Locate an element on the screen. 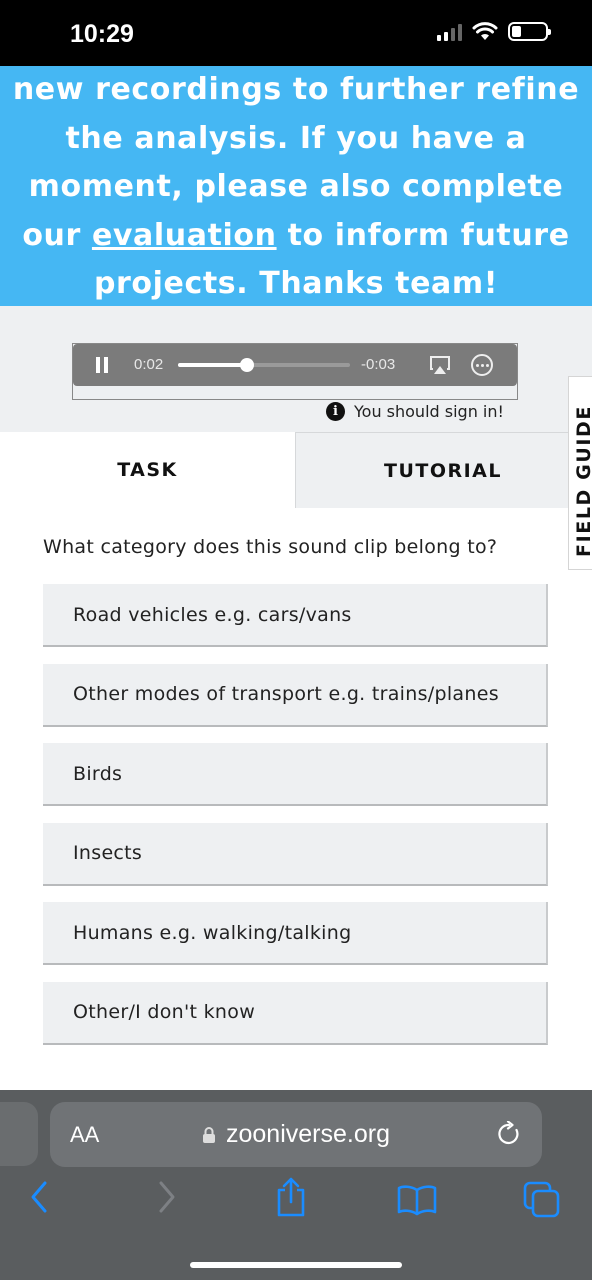  tab-task: TASK is located at coordinates (147, 470).